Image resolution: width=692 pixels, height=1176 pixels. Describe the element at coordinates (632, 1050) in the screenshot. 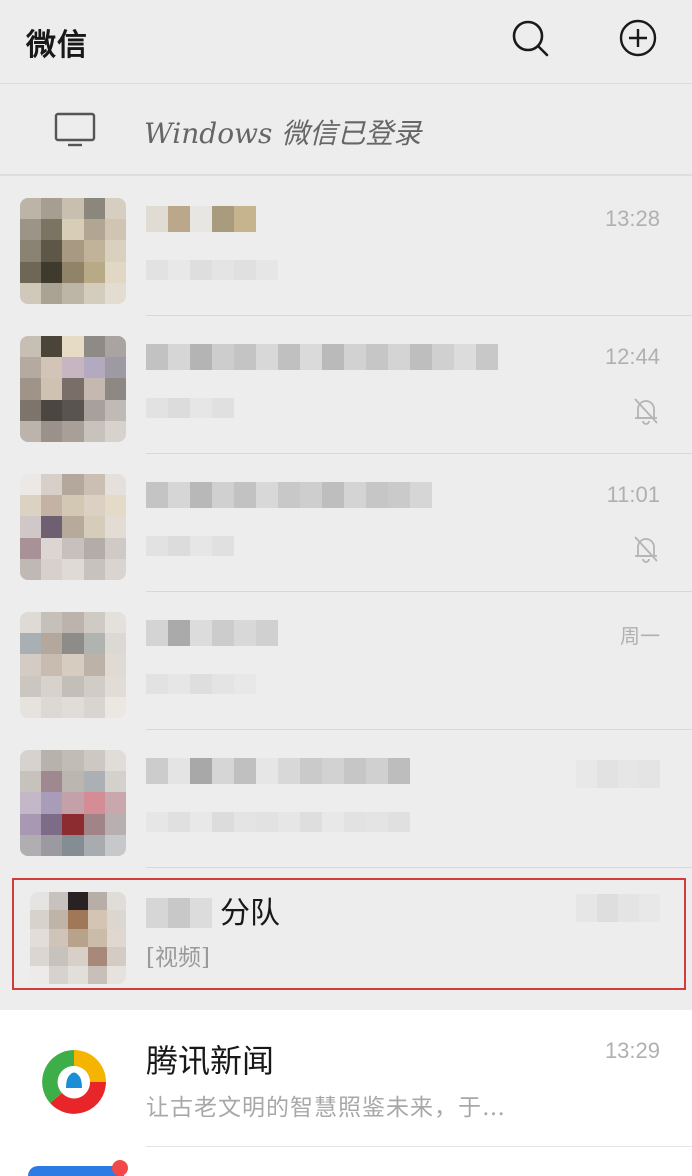

I see `chat-time: 13:29` at that location.